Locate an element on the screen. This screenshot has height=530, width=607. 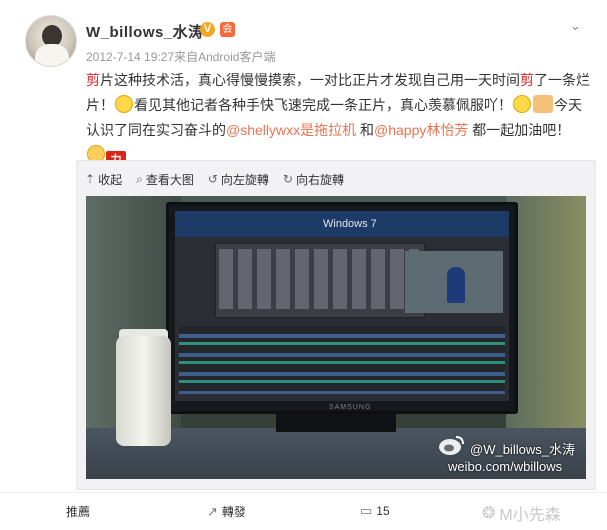
recommend-label: 推薦 is located at coordinates (78, 512).